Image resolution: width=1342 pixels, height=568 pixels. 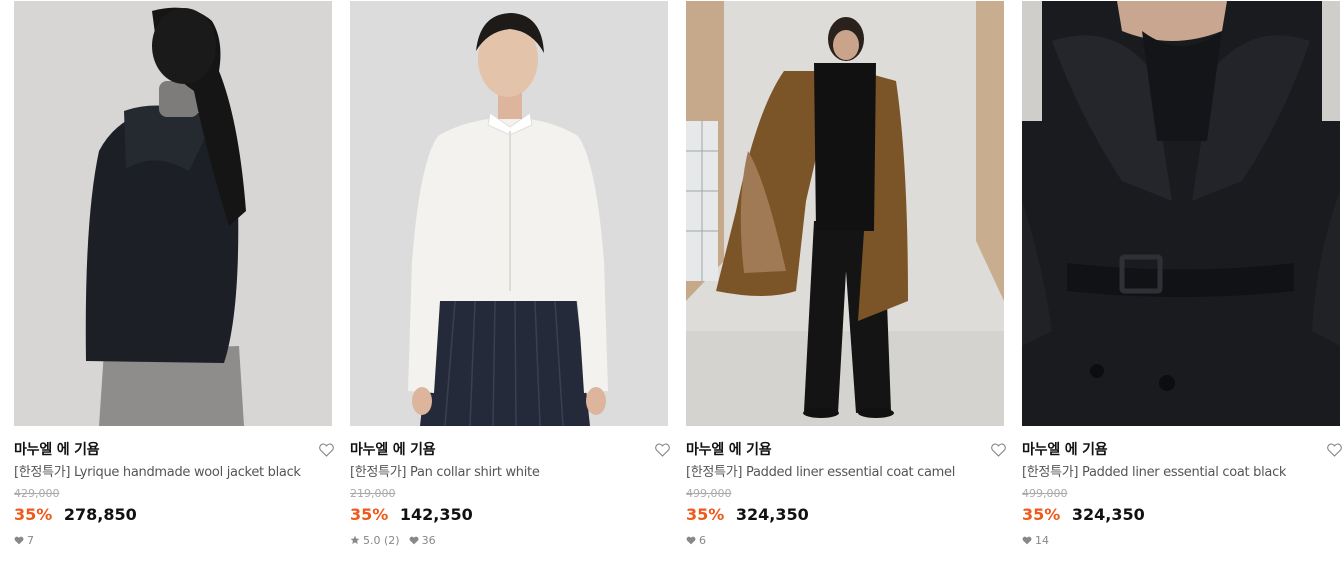 What do you see at coordinates (1042, 540) in the screenshot?
I see `like-count: 14` at bounding box center [1042, 540].